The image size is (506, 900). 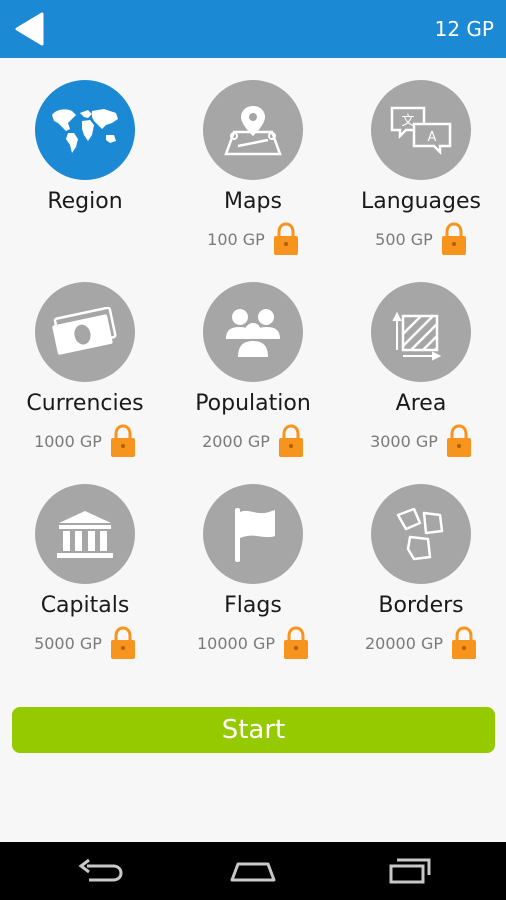 I want to click on category-languages: 文 A Languages 500 GP, so click(x=421, y=158).